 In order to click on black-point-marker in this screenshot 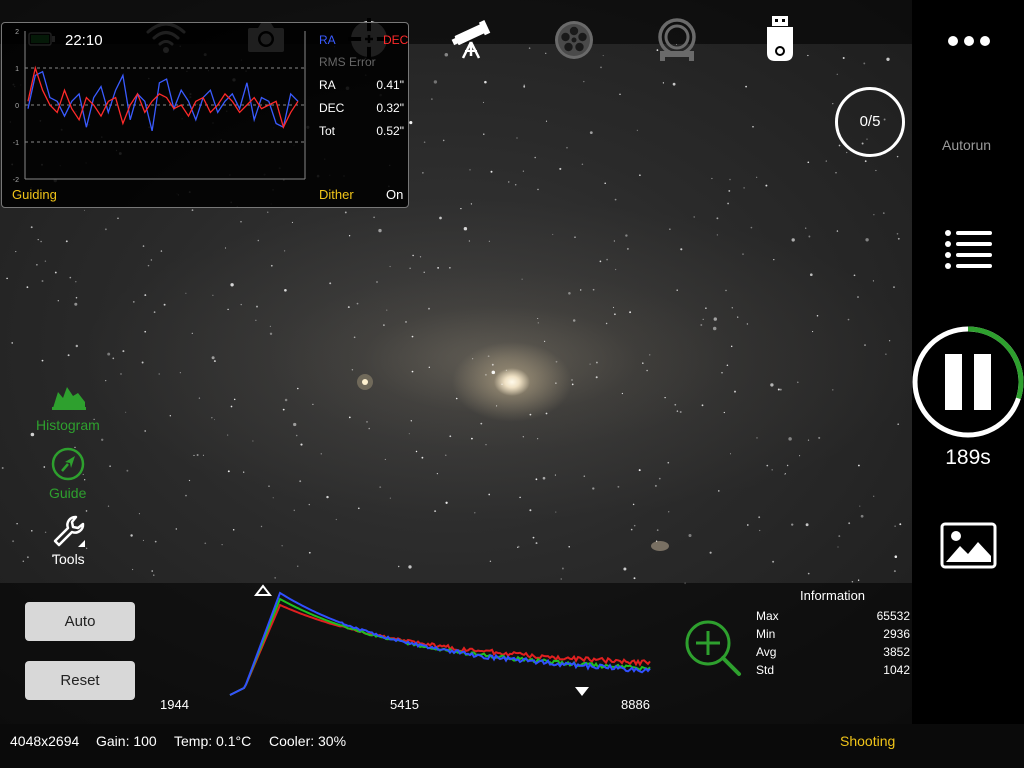, I will do `click(263, 590)`.